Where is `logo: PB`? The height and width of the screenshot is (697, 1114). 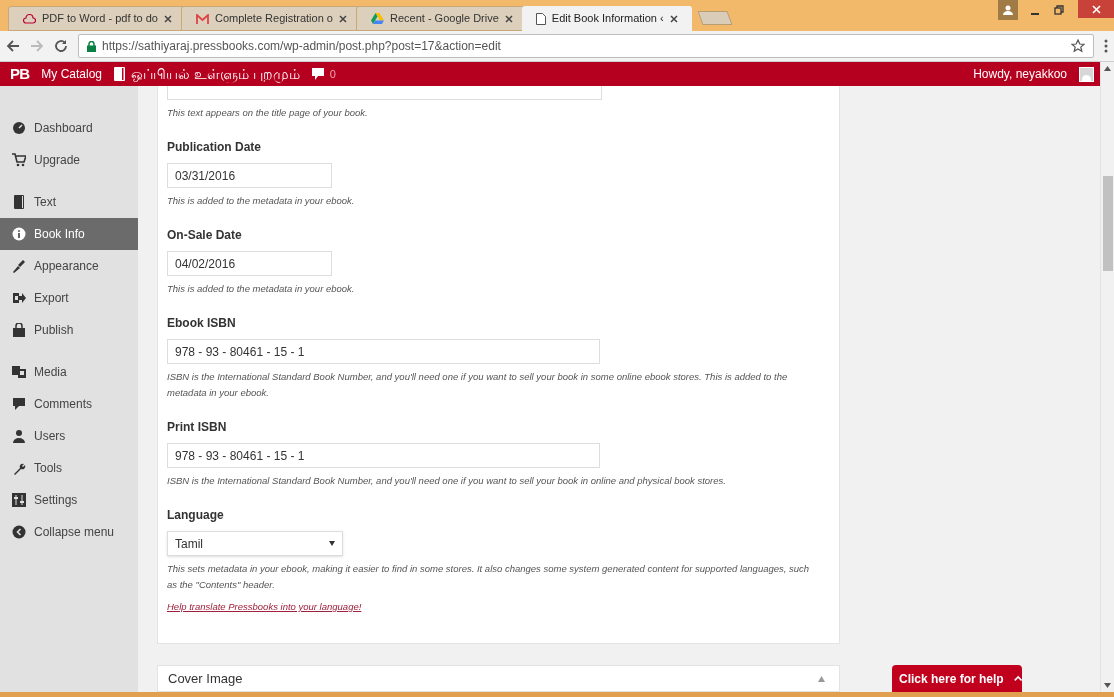 logo: PB is located at coordinates (20, 74).